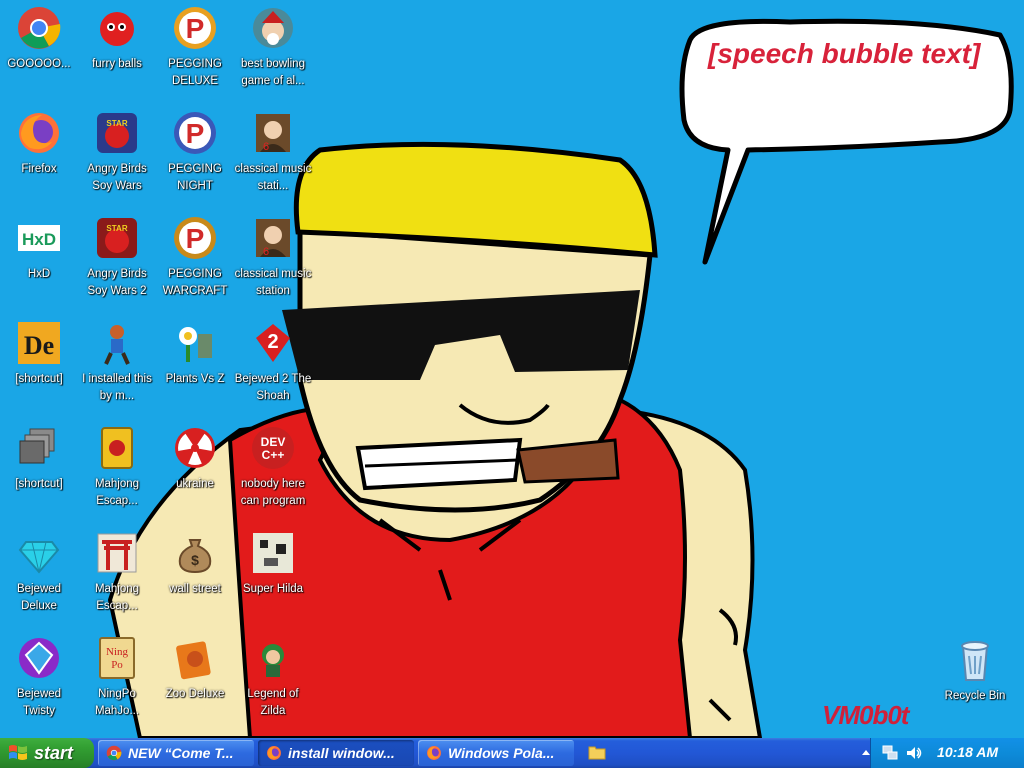  Describe the element at coordinates (967, 752) in the screenshot. I see `clock: 10:18 AM` at that location.